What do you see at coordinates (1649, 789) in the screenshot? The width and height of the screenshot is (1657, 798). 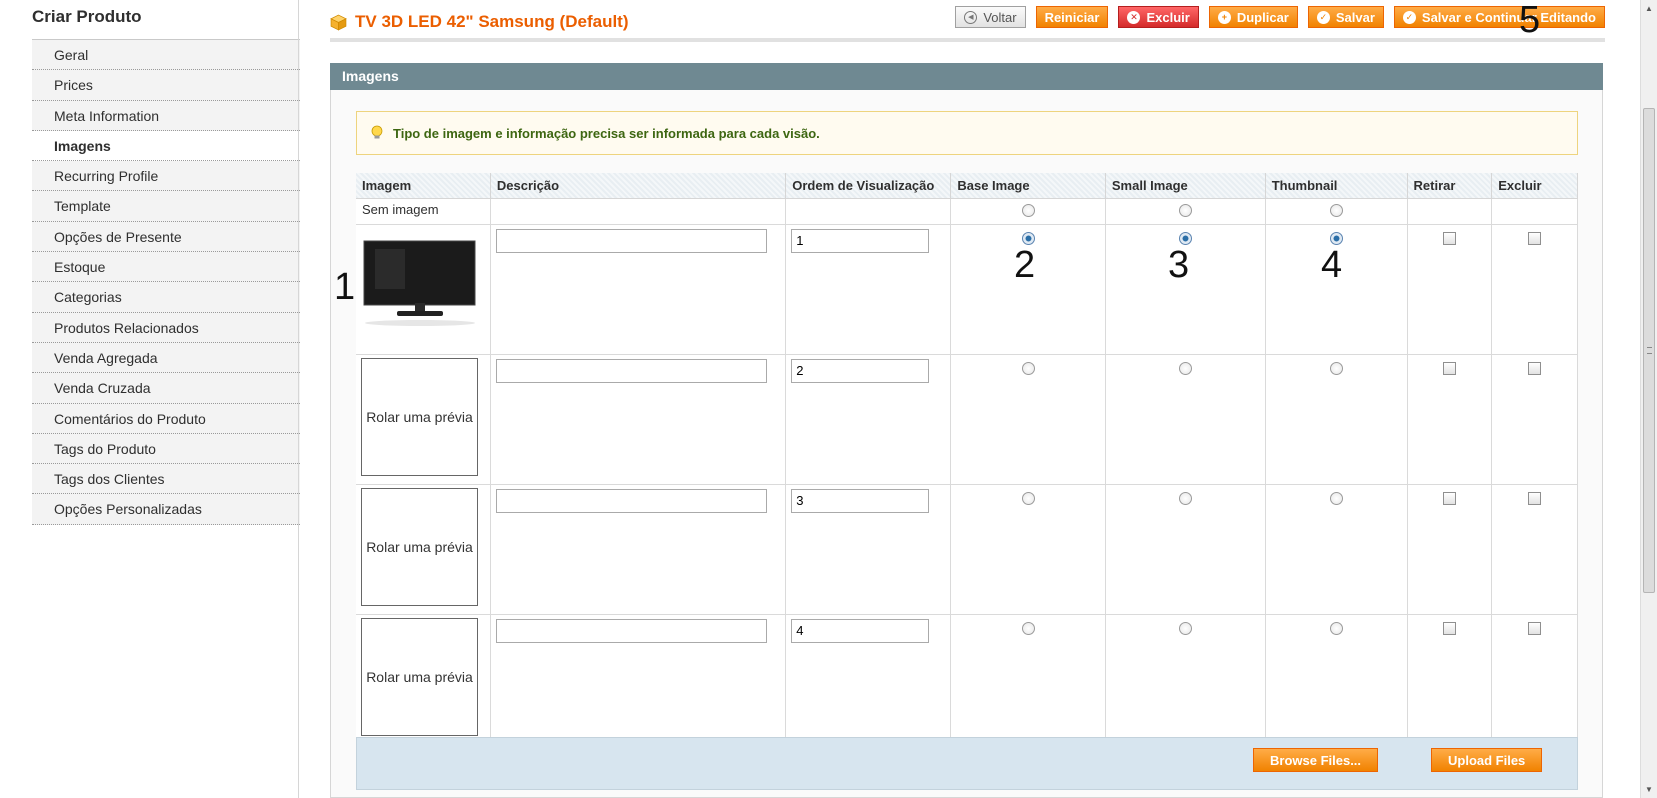 I see `scroll-down-icon: ▼` at bounding box center [1649, 789].